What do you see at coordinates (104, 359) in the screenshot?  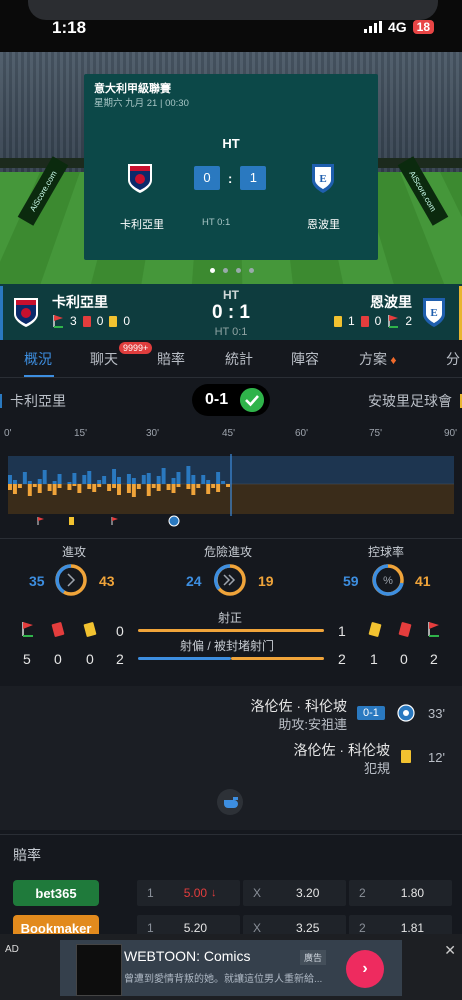 I see `tab-chat: 聊天` at bounding box center [104, 359].